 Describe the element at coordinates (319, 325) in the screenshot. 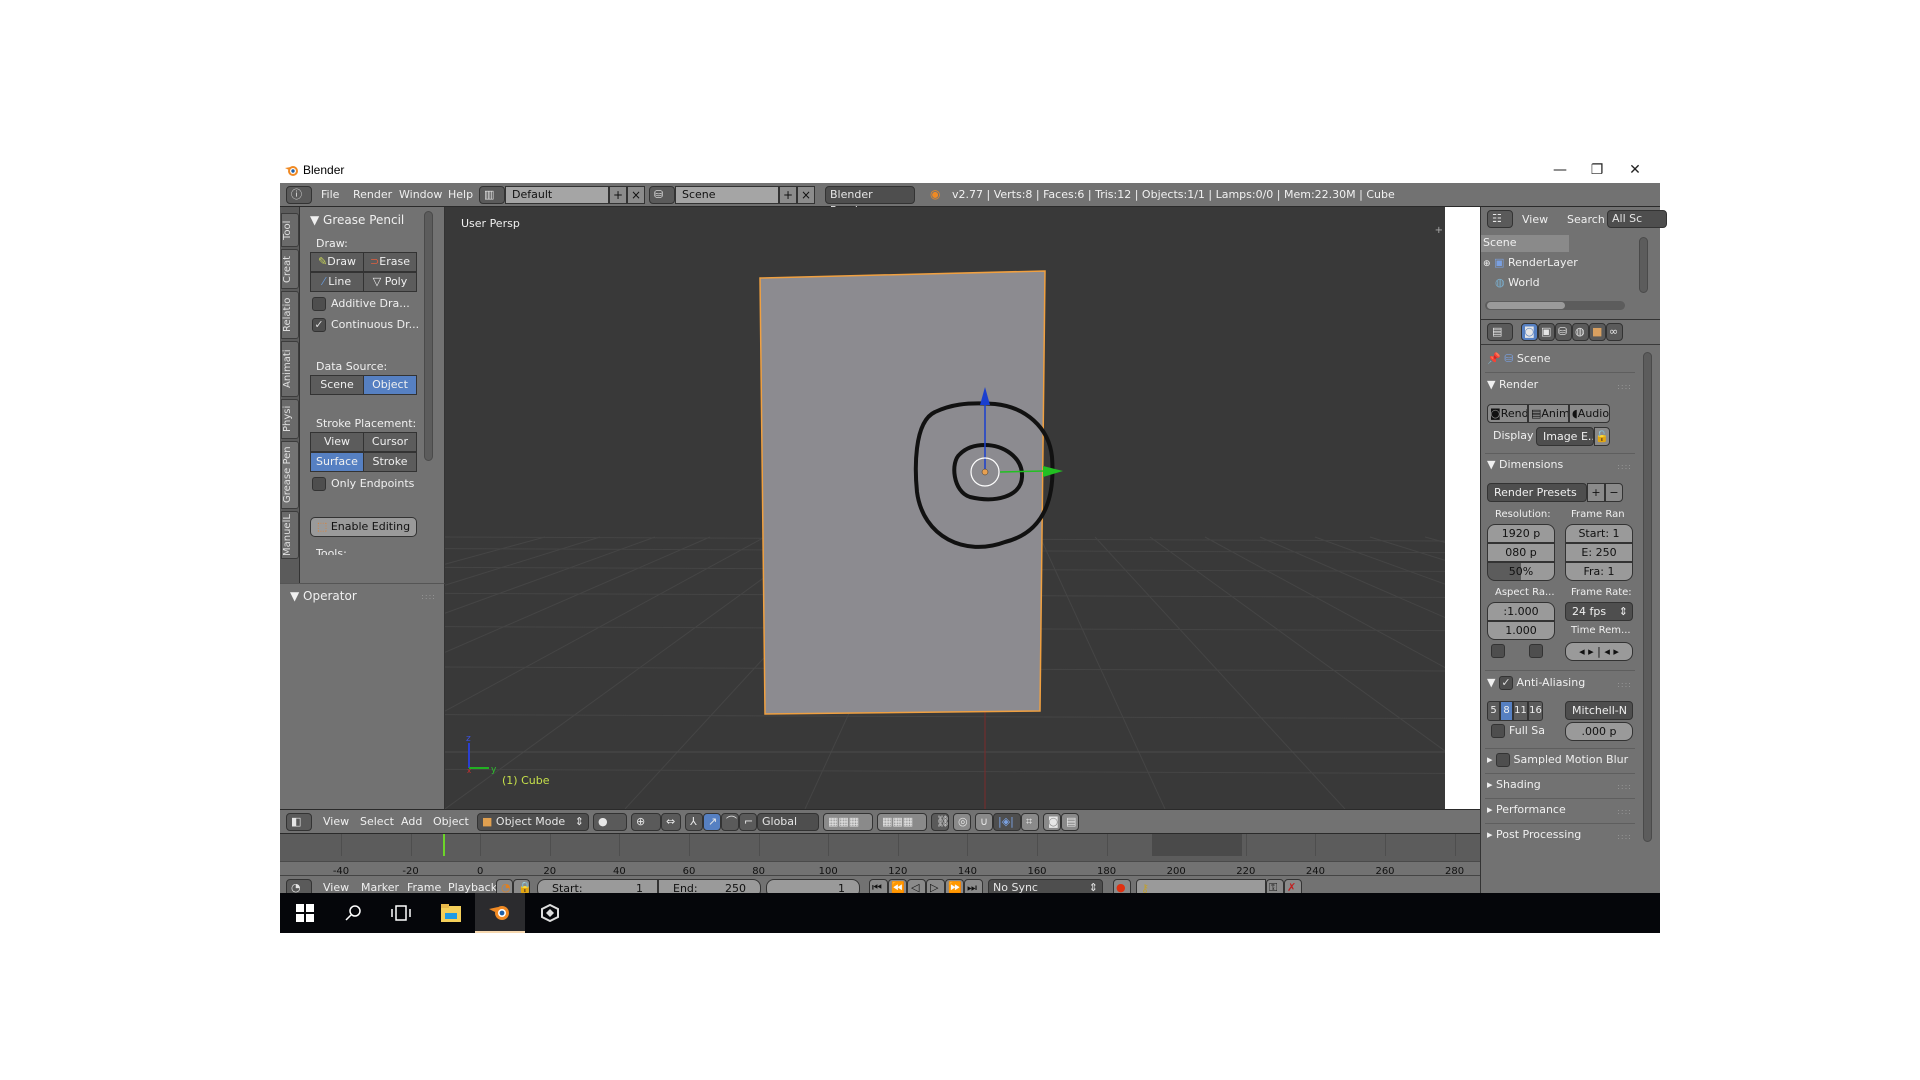

I see `continuous-drawing-checkbox: ✓` at that location.